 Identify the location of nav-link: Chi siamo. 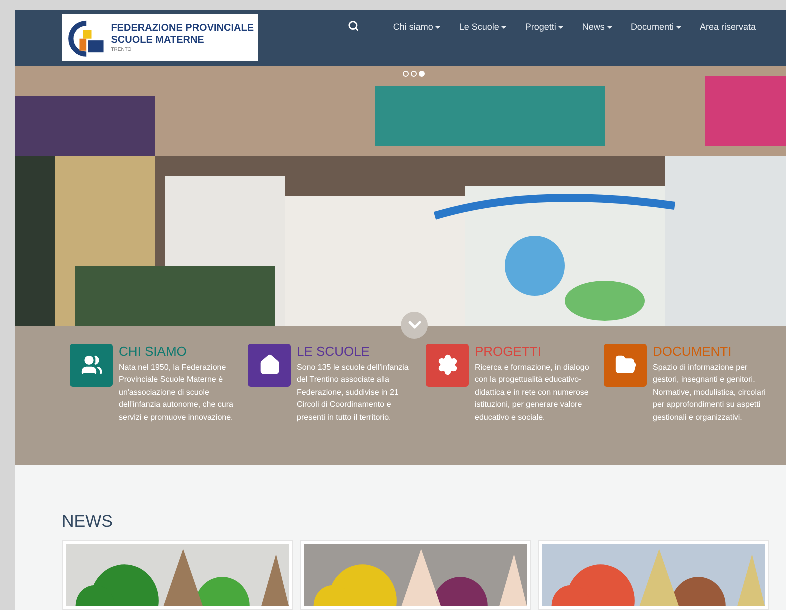
(417, 27).